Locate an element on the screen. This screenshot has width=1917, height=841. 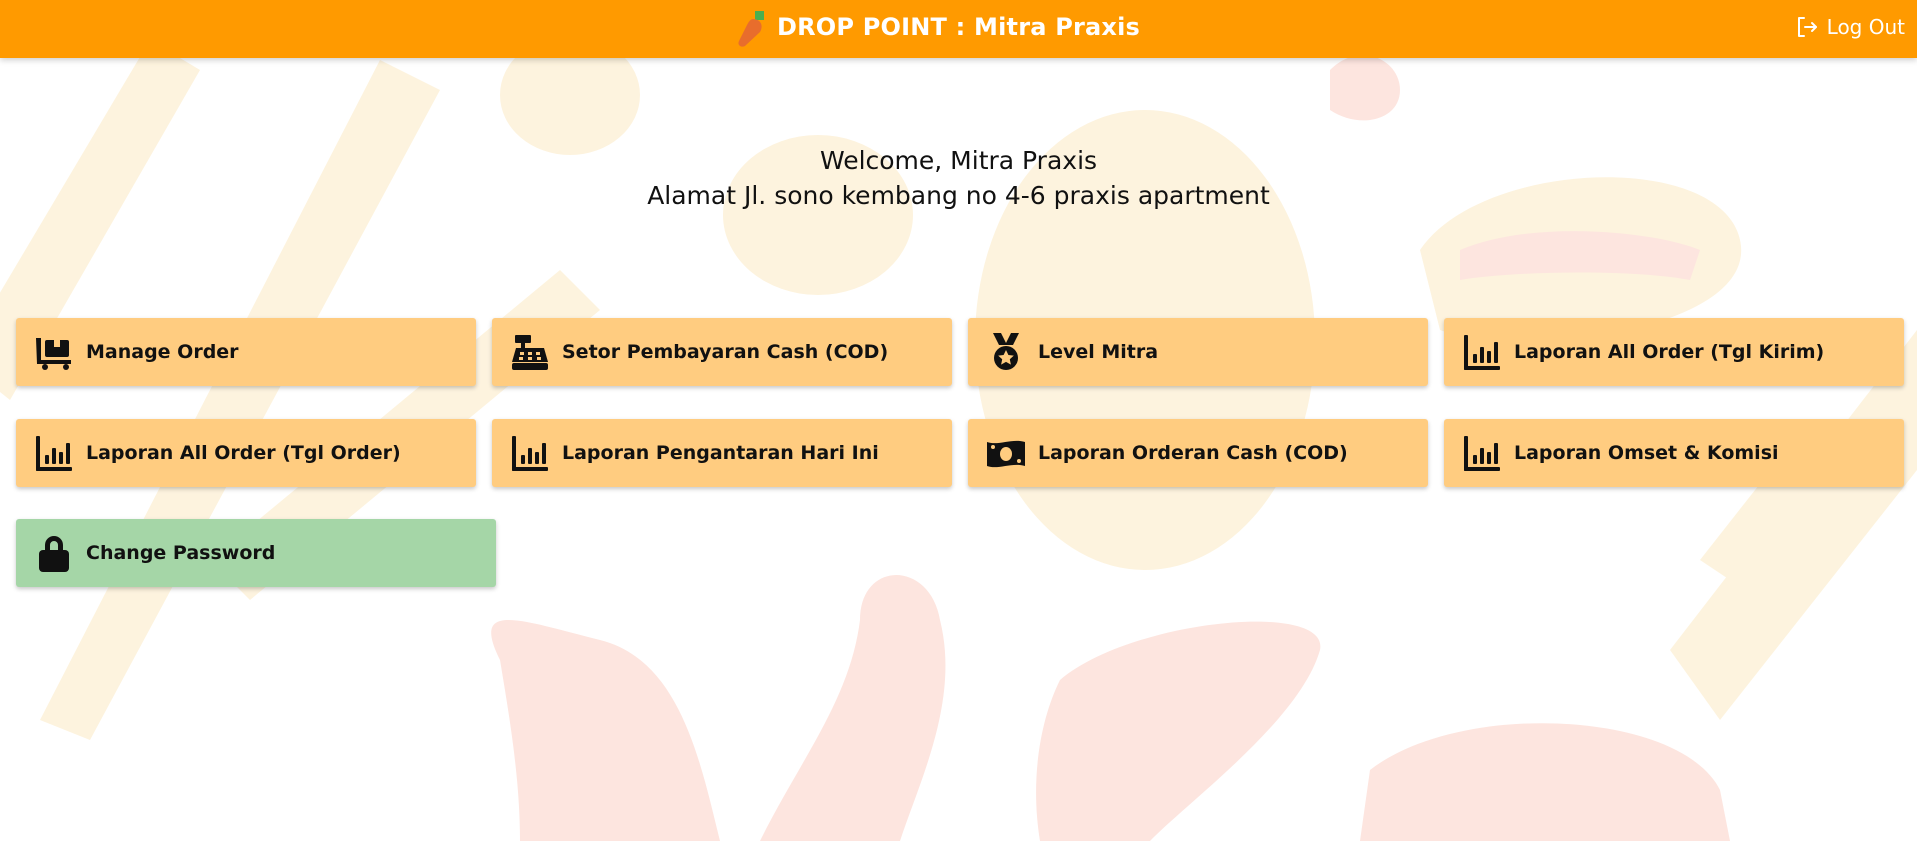
dolly-boxes-icon is located at coordinates (53, 354).